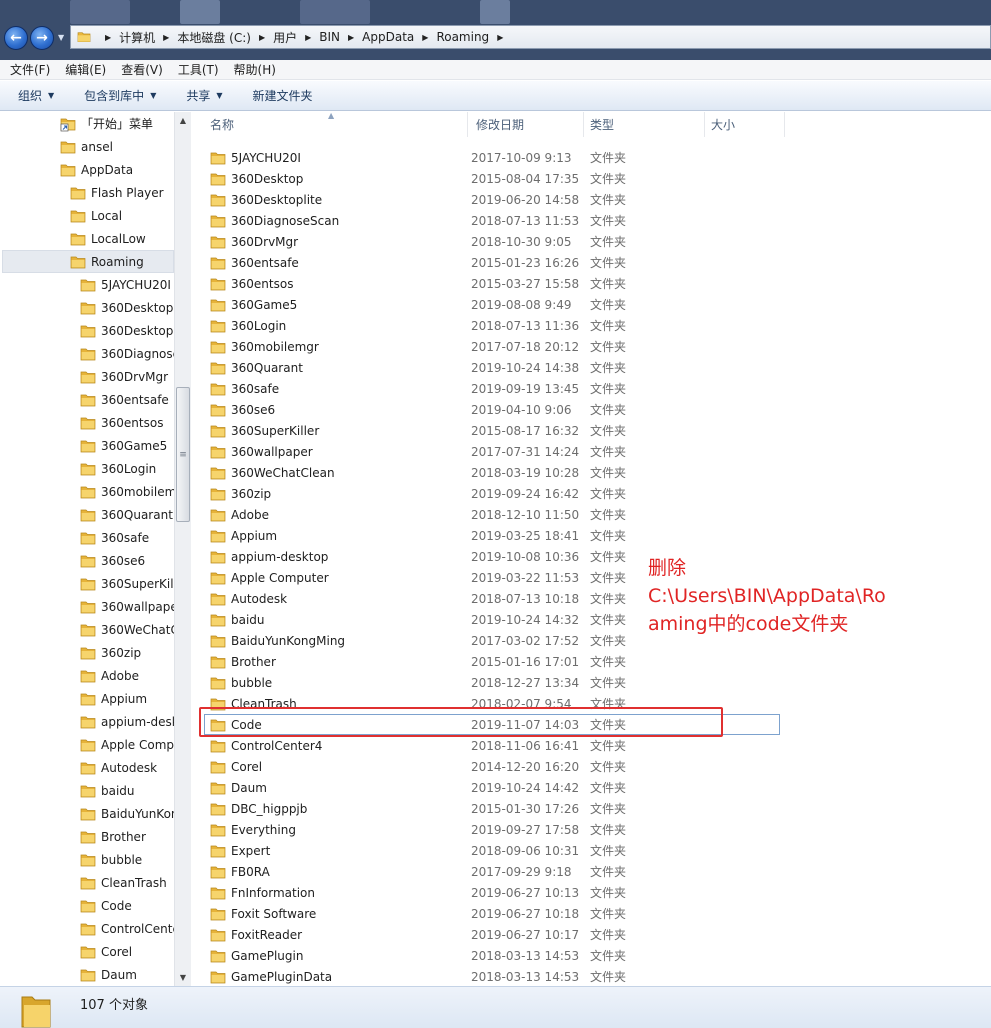  I want to click on tree-item: Daum, so click(108, 974).